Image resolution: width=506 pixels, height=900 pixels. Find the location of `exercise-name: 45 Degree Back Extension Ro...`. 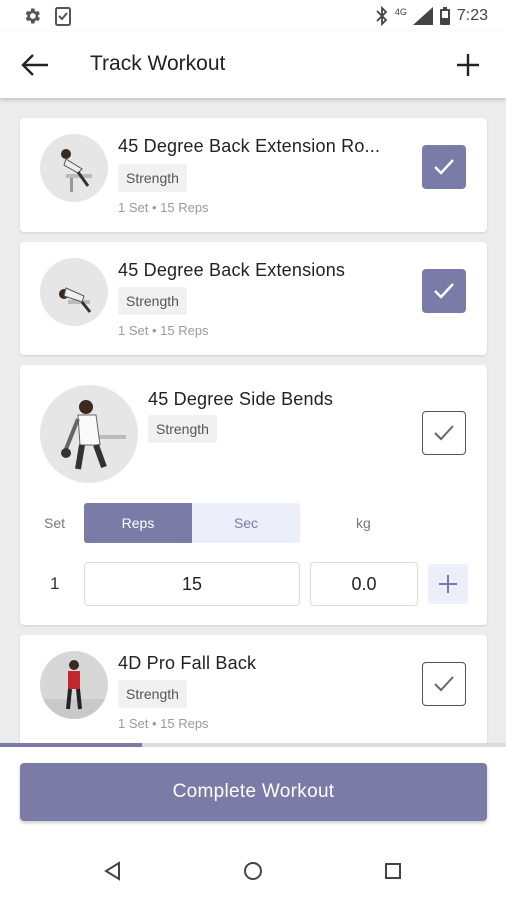

exercise-name: 45 Degree Back Extension Ro... is located at coordinates (249, 146).